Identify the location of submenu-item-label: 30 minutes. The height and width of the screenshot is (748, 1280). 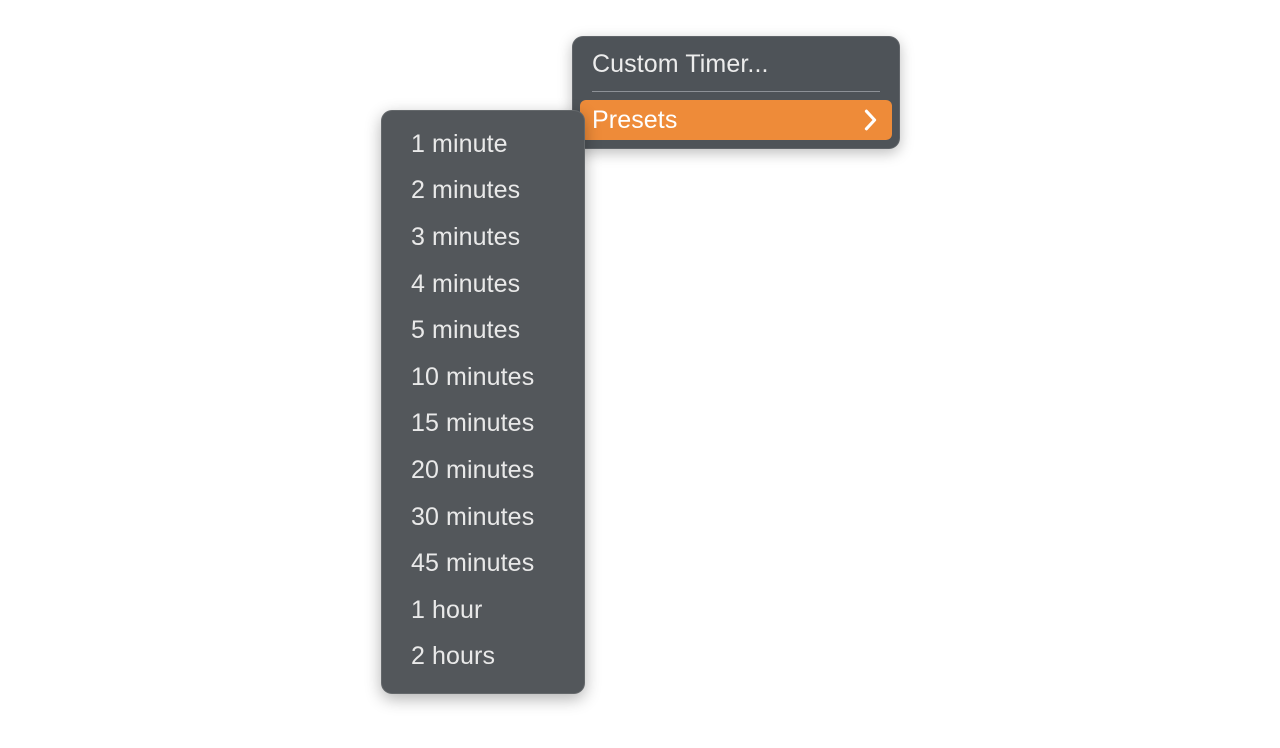
(473, 516).